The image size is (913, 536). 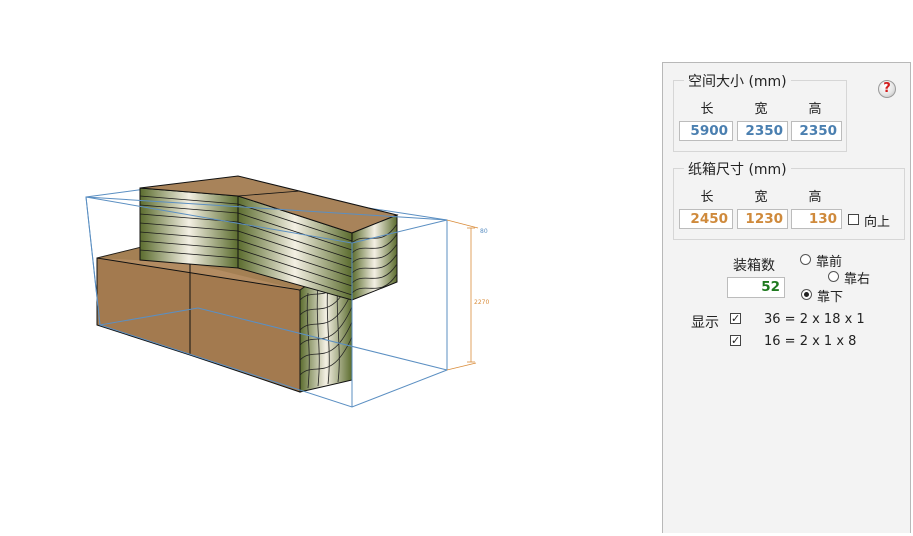 I want to click on dimension-top-label: 80, so click(x=484, y=231).